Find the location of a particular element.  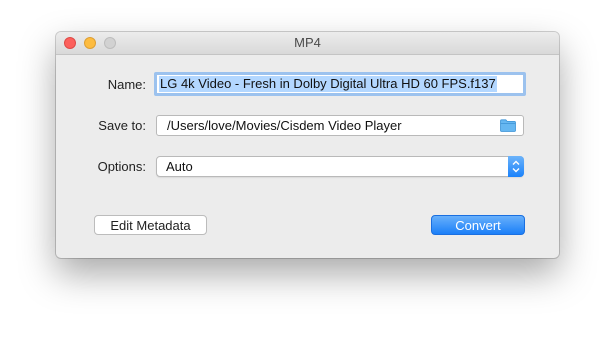

options-label: Options: is located at coordinates (121, 166).